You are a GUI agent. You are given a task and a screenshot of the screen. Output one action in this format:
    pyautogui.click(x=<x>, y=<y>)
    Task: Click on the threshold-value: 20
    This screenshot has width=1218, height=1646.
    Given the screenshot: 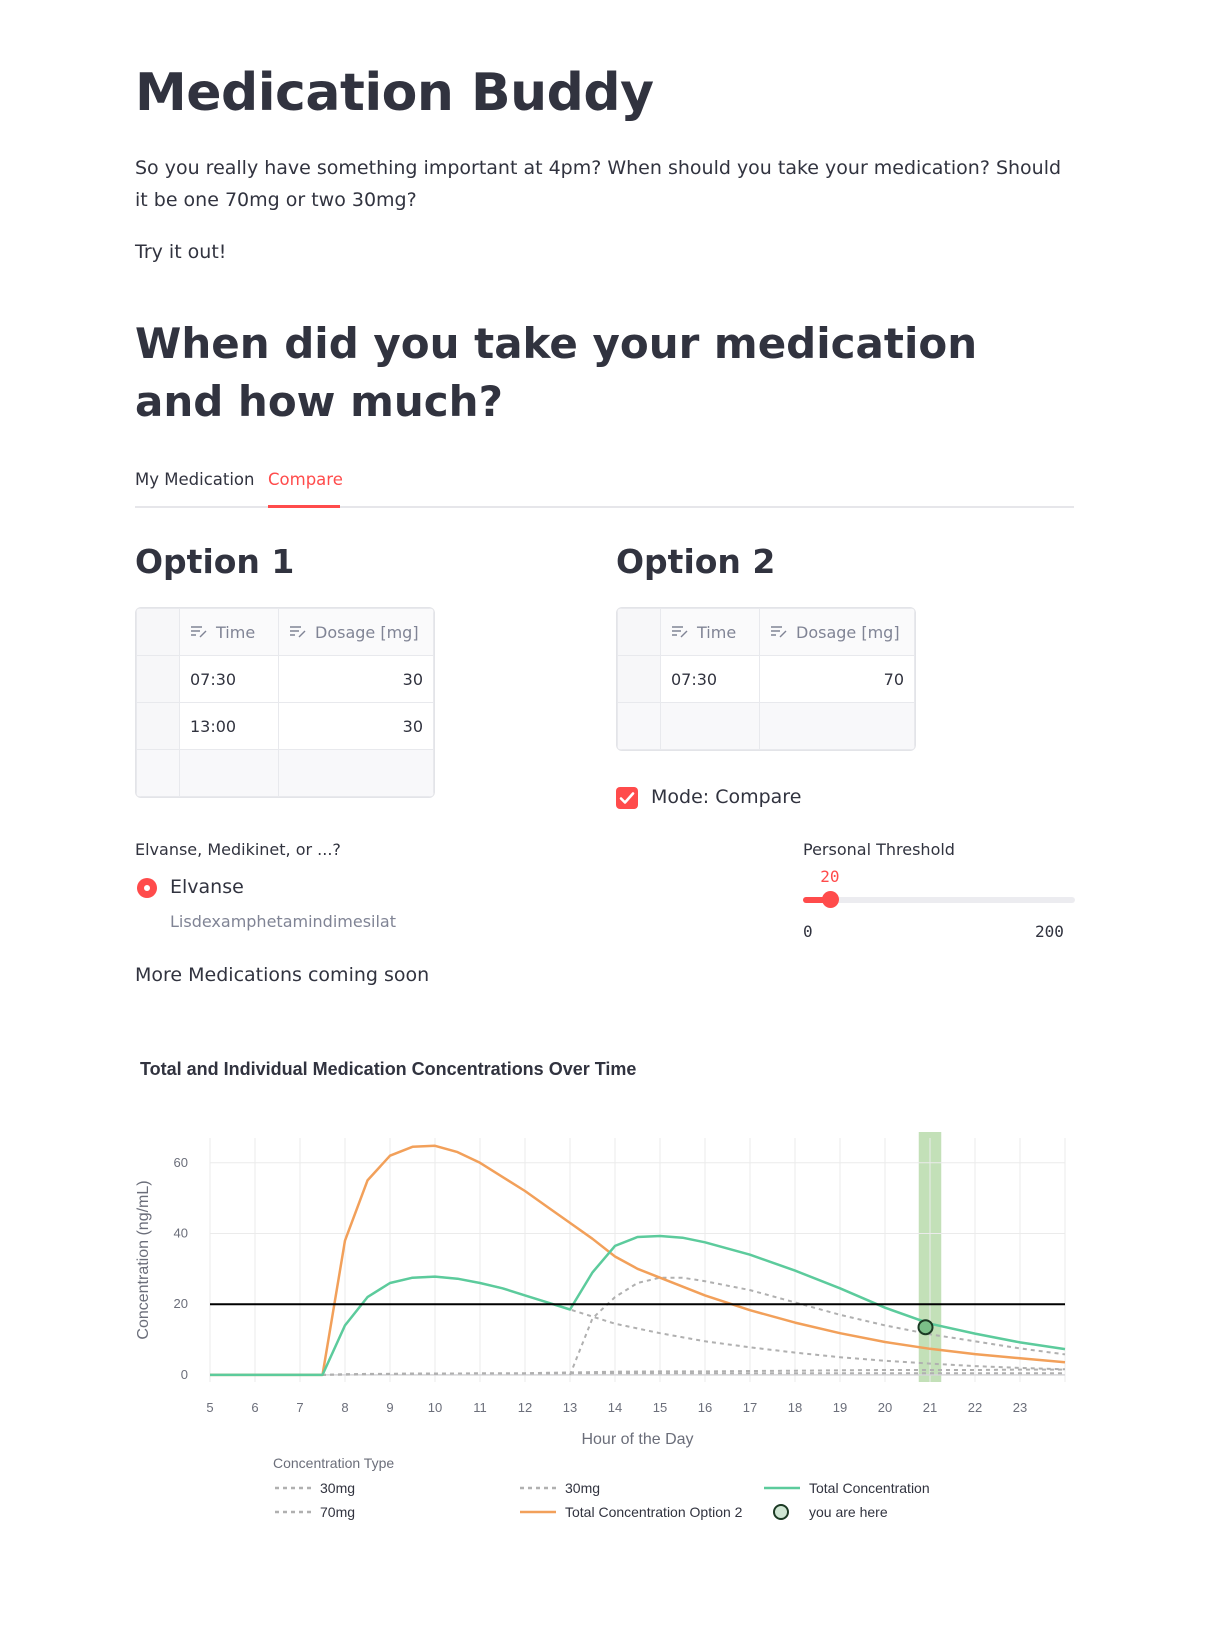 What is the action you would take?
    pyautogui.click(x=830, y=876)
    